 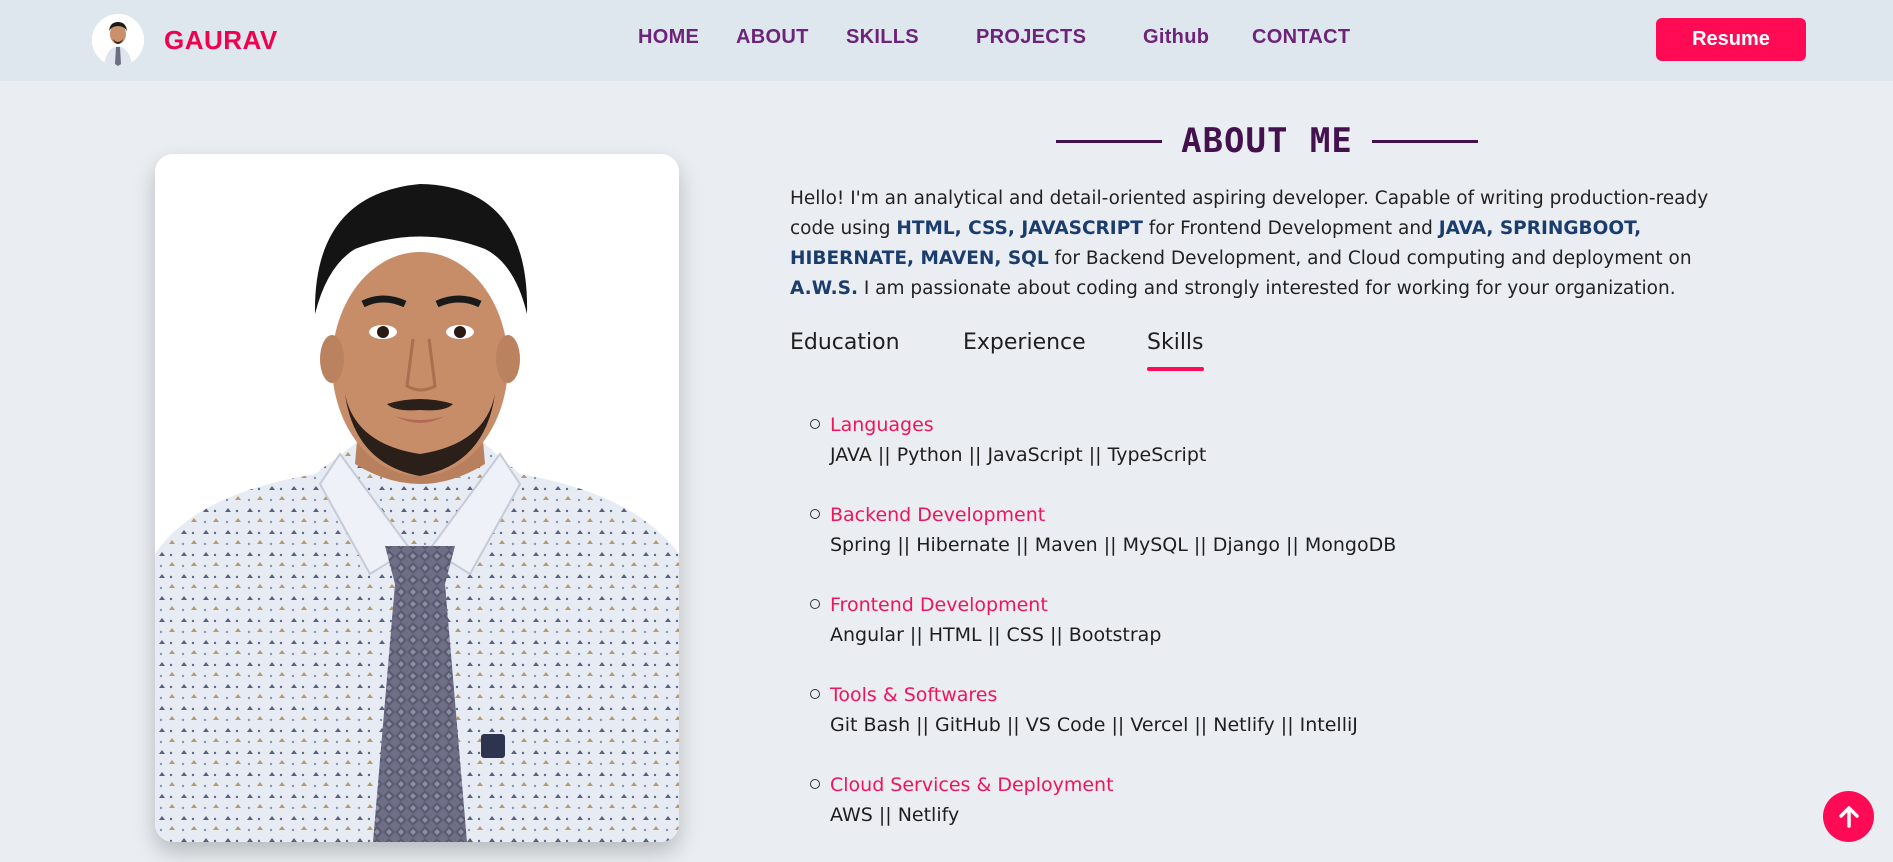 I want to click on arrow-up-icon, so click(x=1848, y=816).